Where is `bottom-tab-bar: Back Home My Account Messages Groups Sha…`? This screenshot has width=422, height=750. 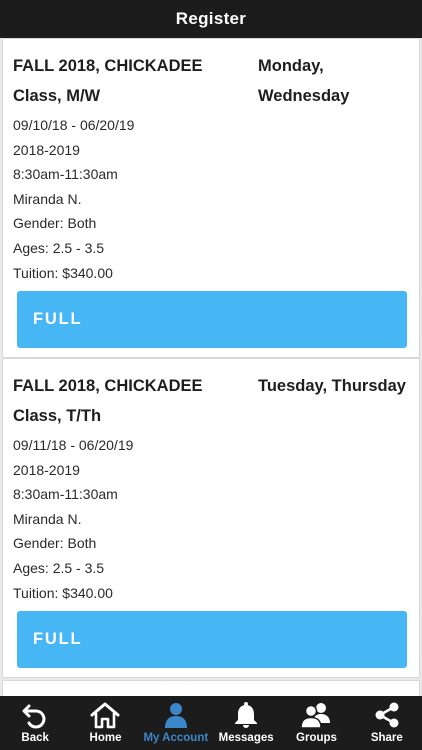
bottom-tab-bar: Back Home My Account Messages Groups Sha… is located at coordinates (211, 723).